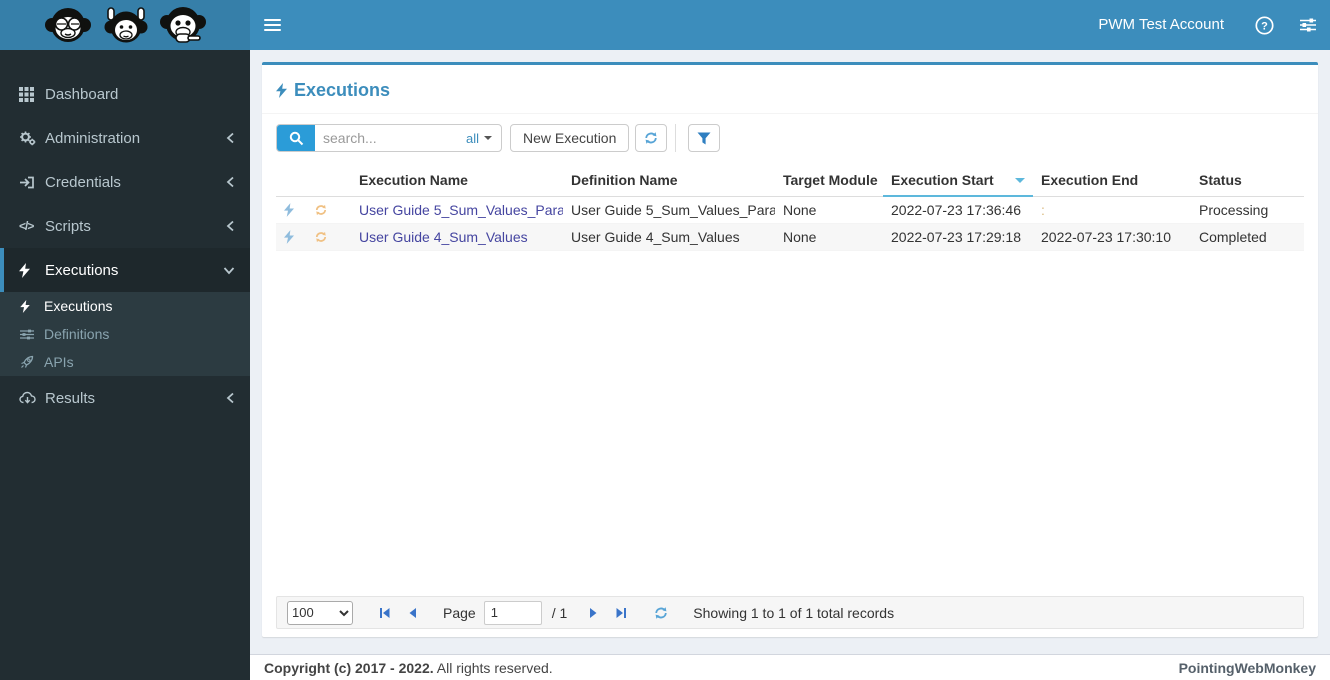 The image size is (1330, 680). What do you see at coordinates (829, 210) in the screenshot?
I see `target-module-cell: None` at bounding box center [829, 210].